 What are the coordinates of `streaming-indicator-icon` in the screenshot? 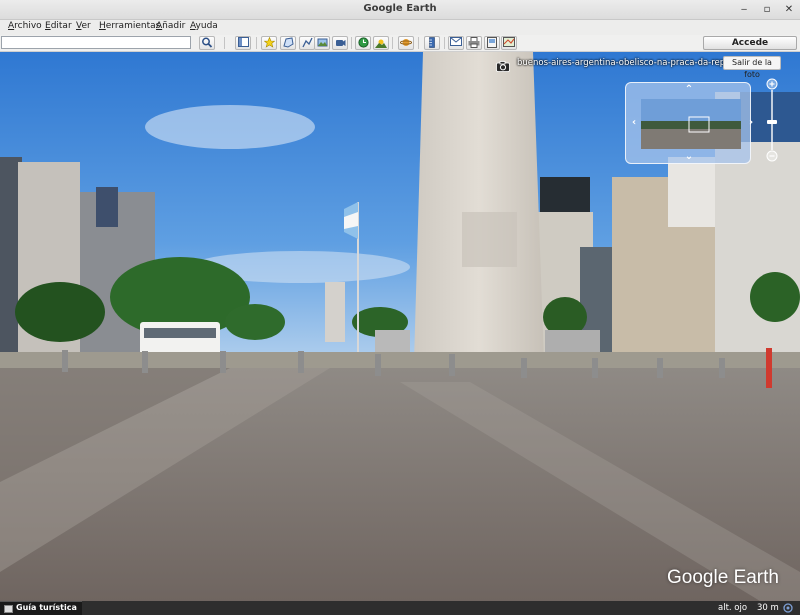 It's located at (788, 608).